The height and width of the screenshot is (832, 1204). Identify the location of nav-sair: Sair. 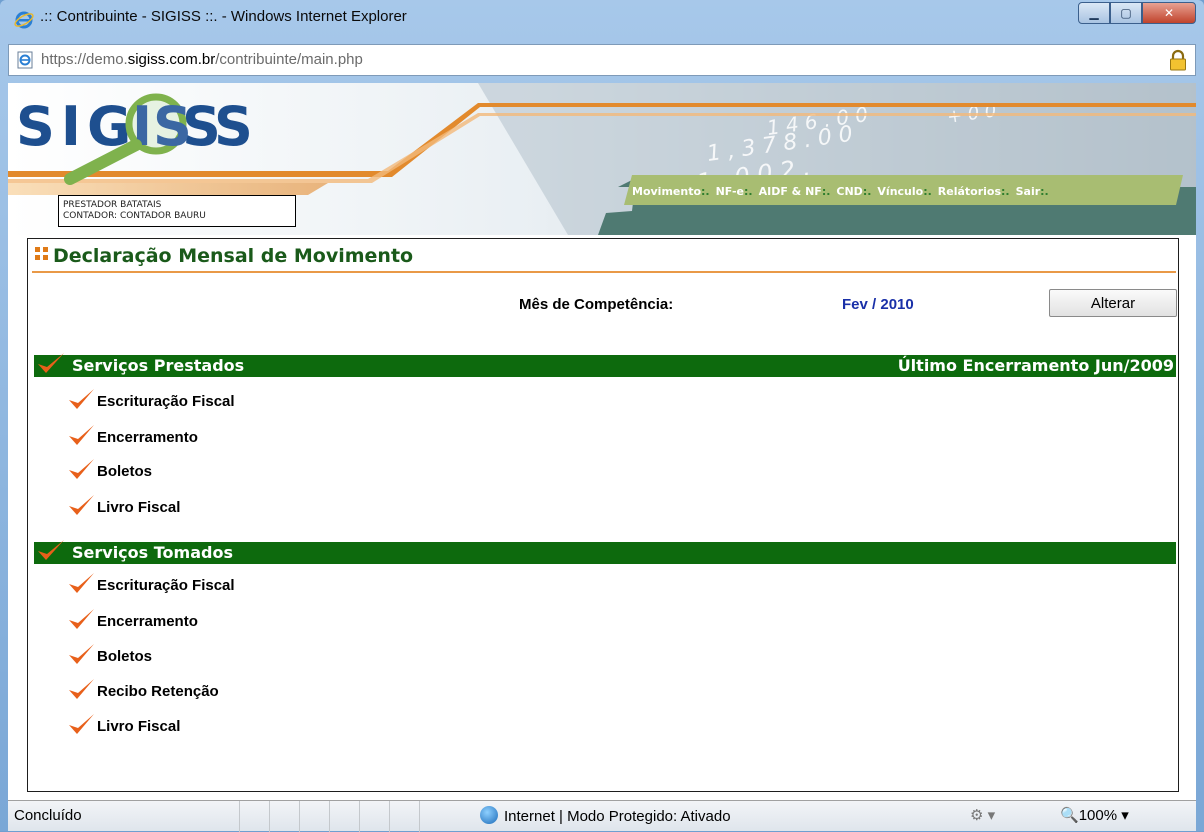
(1028, 191).